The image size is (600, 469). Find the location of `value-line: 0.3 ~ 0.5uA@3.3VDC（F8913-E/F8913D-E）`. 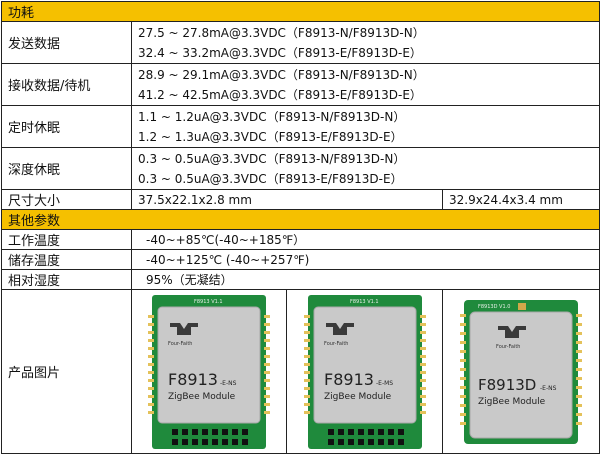

value-line: 0.3 ~ 0.5uA@3.3VDC（F8913-E/F8913D-E） is located at coordinates (270, 178).